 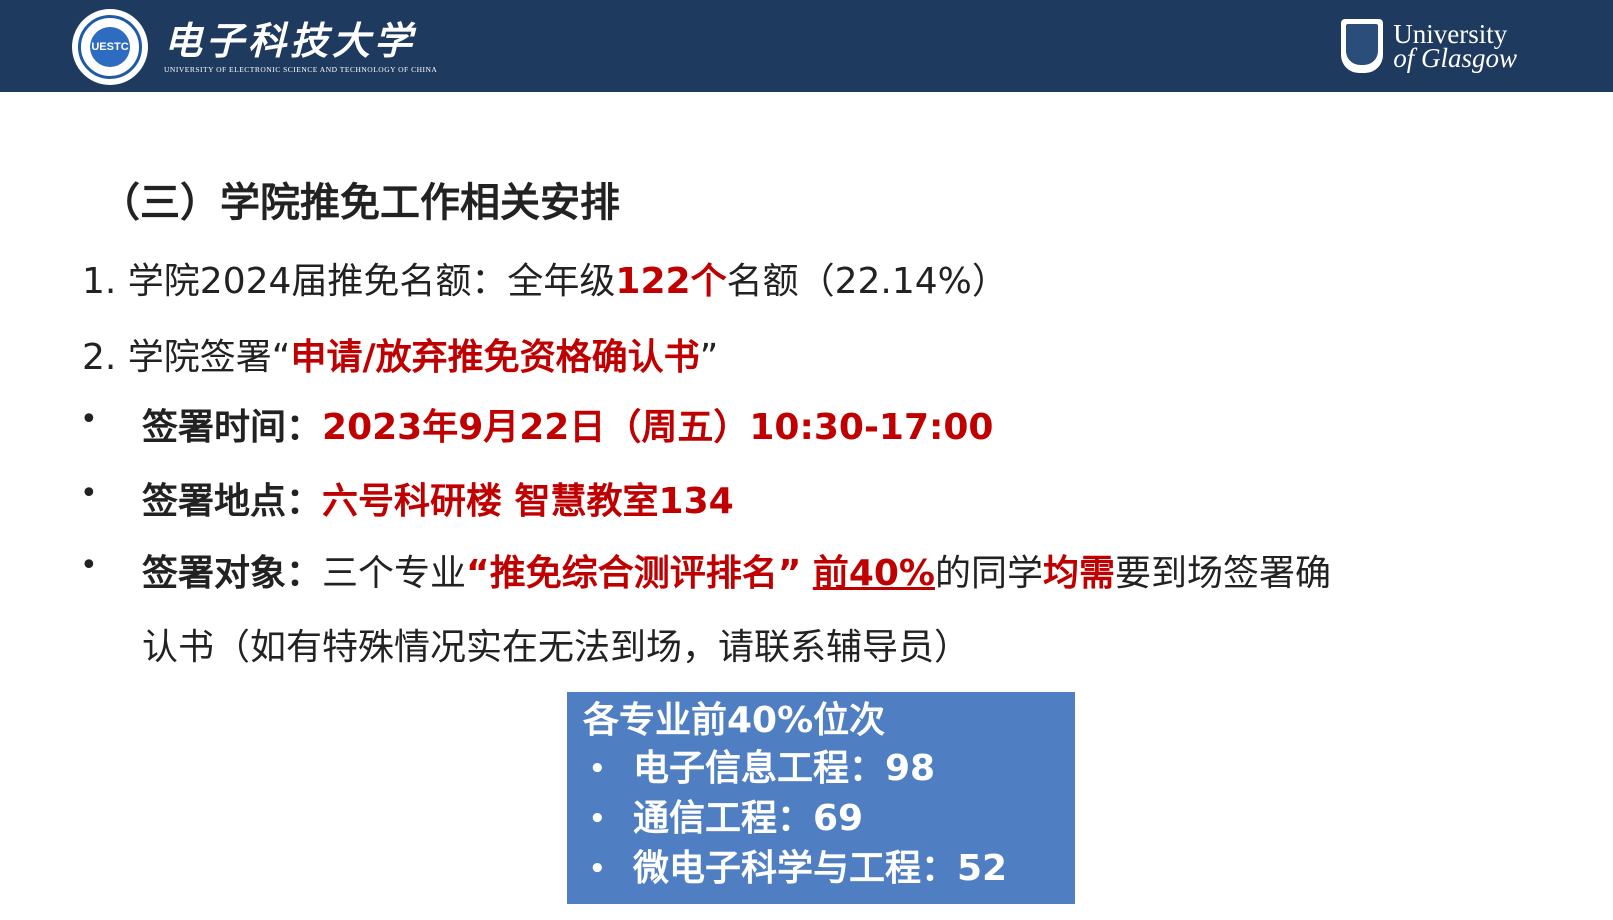 I want to click on info-box-title: 各专业前40%位次, so click(x=734, y=720).